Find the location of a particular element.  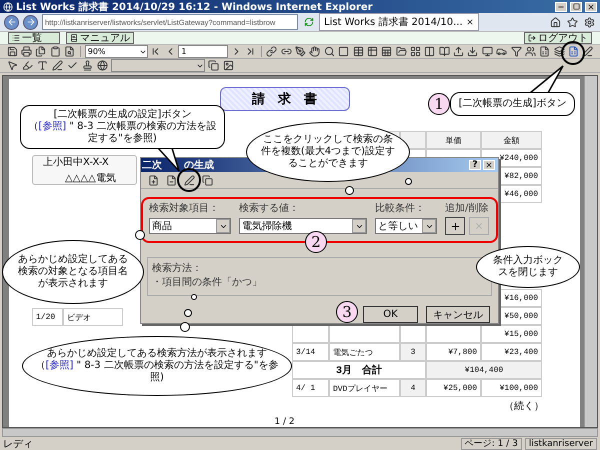

file-minus-button is located at coordinates (171, 180).